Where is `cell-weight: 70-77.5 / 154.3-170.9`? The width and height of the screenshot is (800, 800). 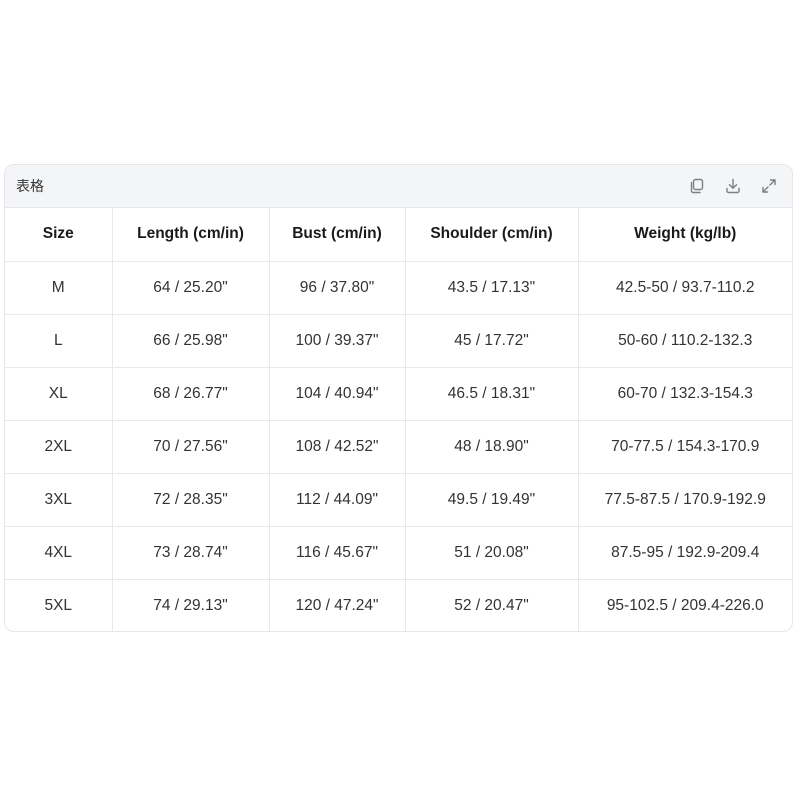
cell-weight: 70-77.5 / 154.3-170.9 is located at coordinates (685, 447).